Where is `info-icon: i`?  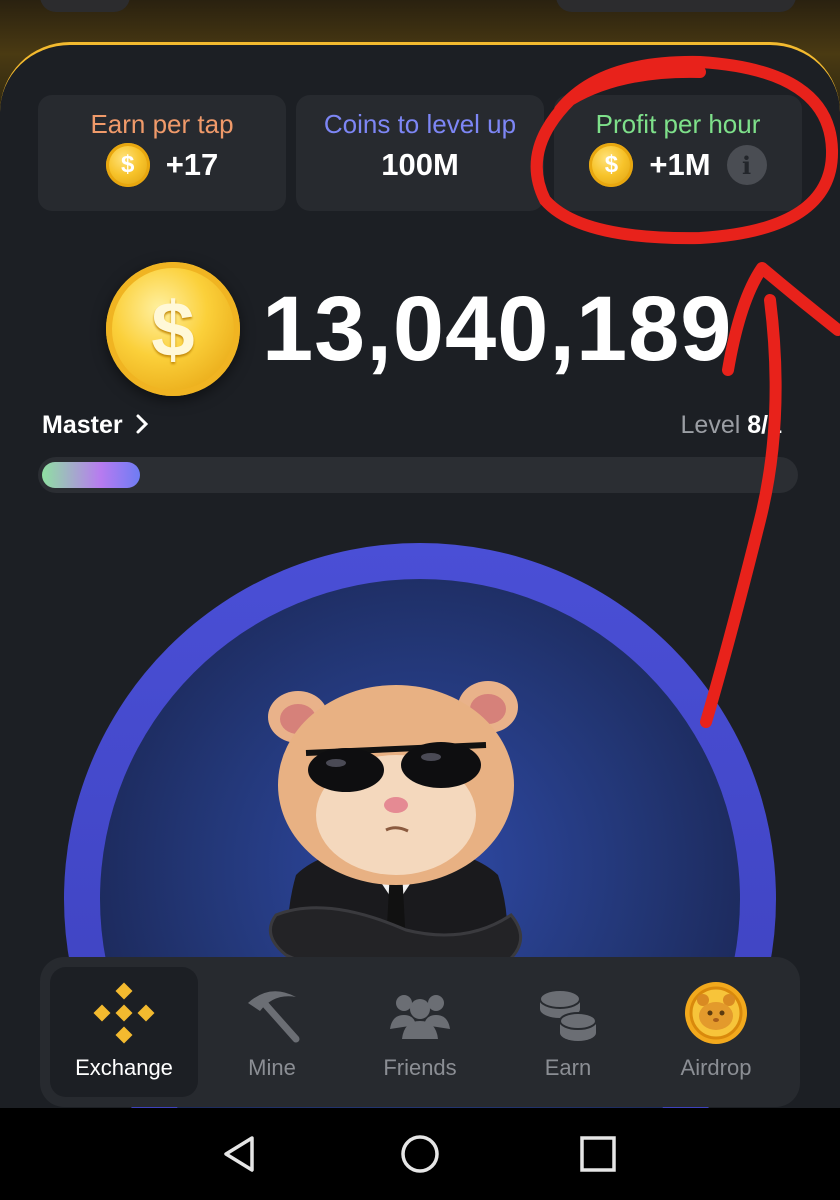 info-icon: i is located at coordinates (746, 165).